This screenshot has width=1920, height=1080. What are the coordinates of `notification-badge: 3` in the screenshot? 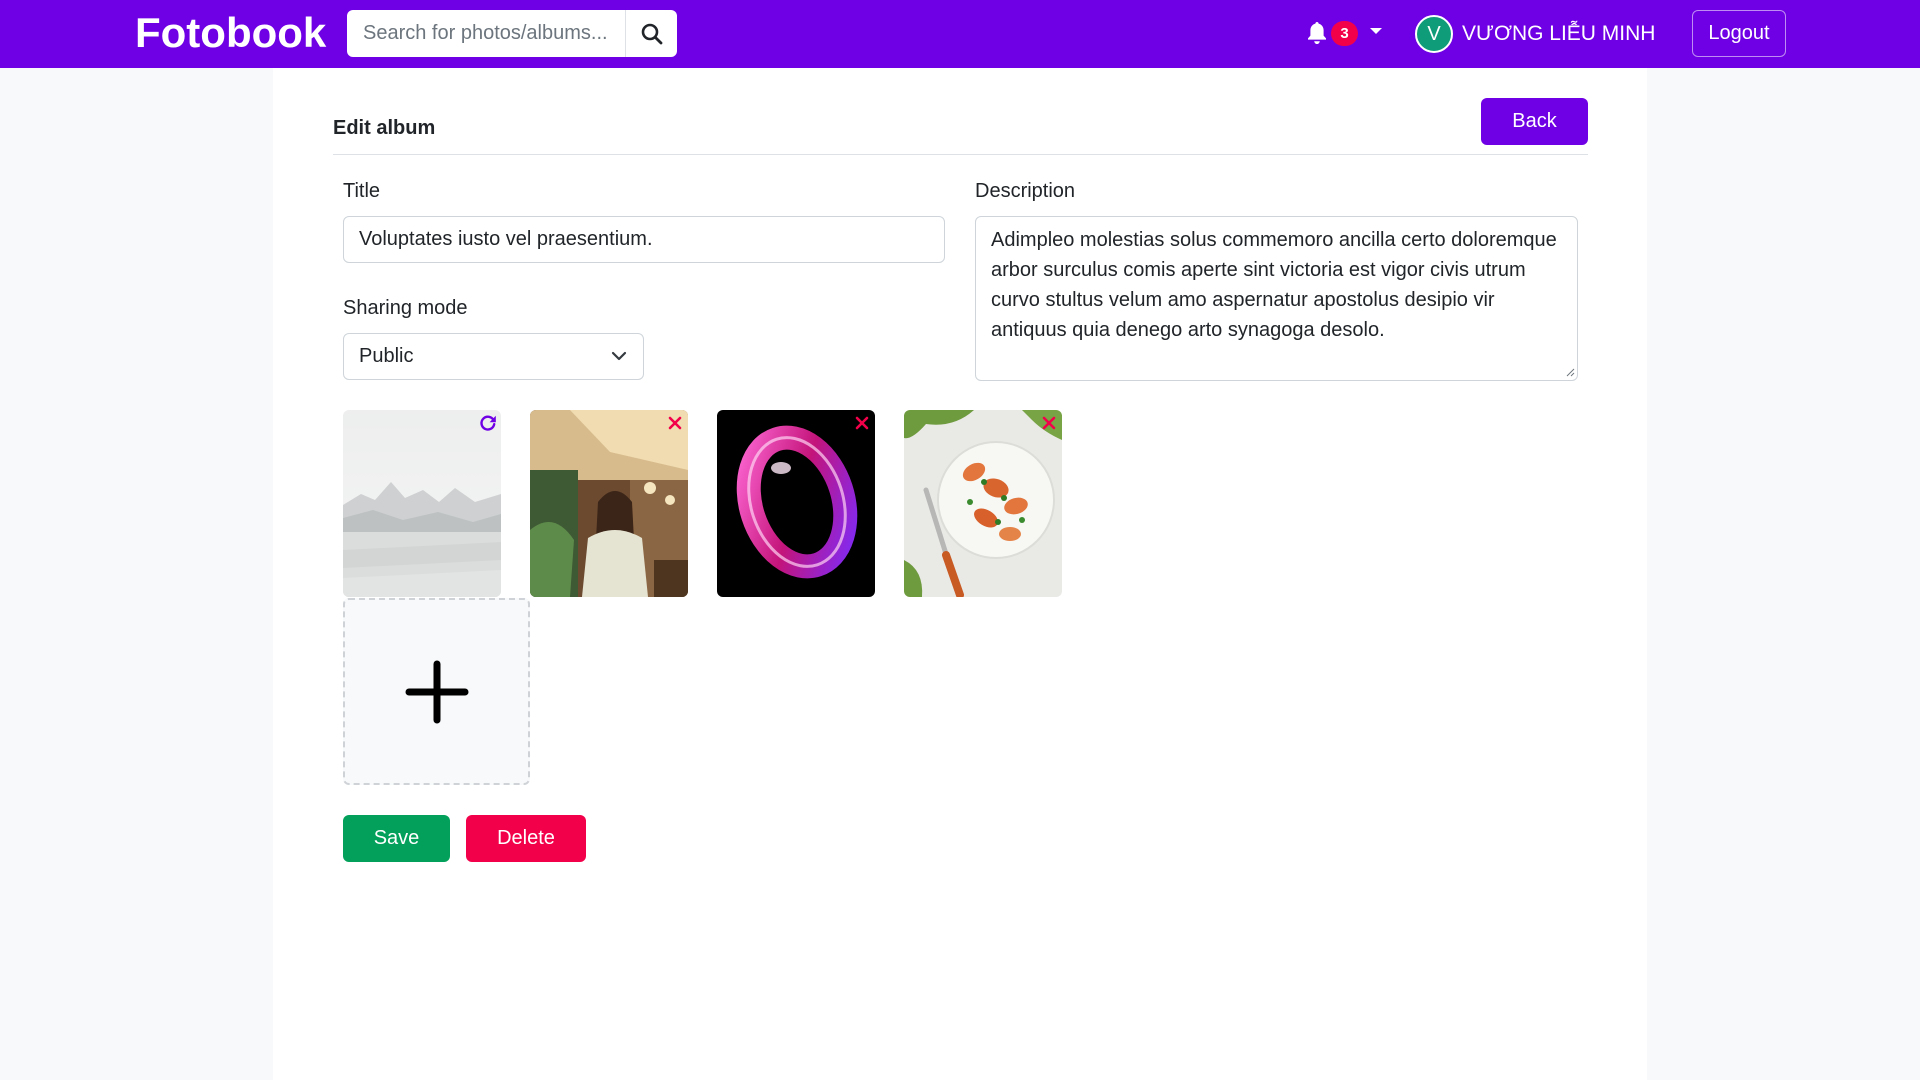 It's located at (1344, 33).